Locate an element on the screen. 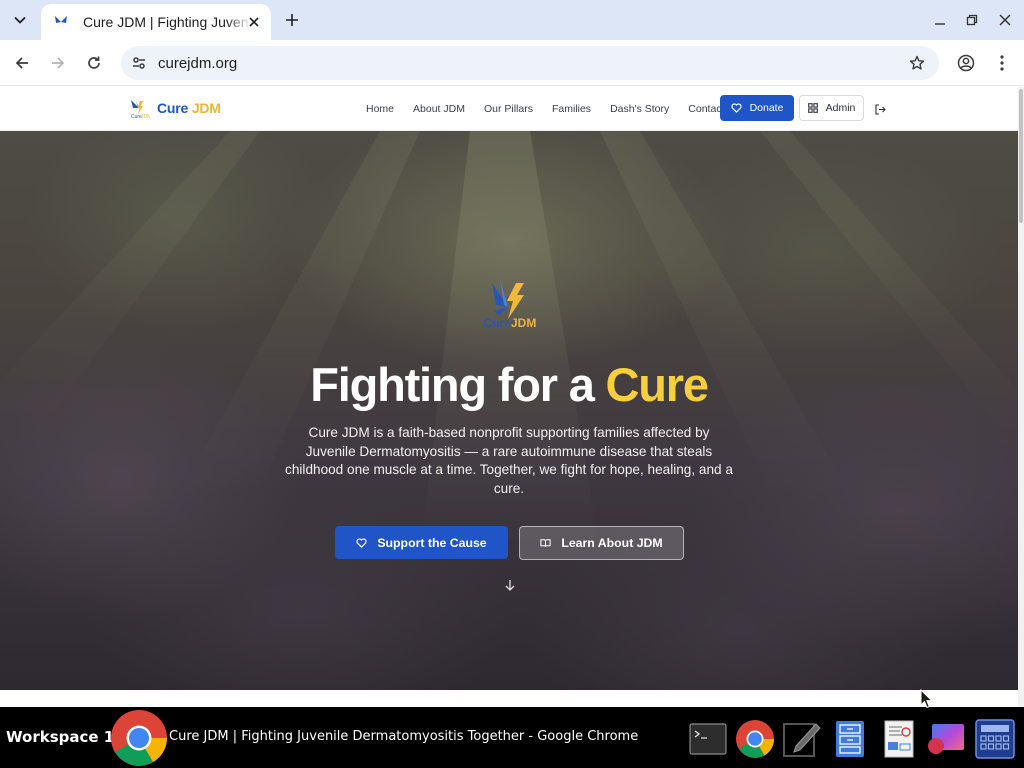 This screenshot has height=768, width=1024. document-viewer-app-icon is located at coordinates (899, 739).